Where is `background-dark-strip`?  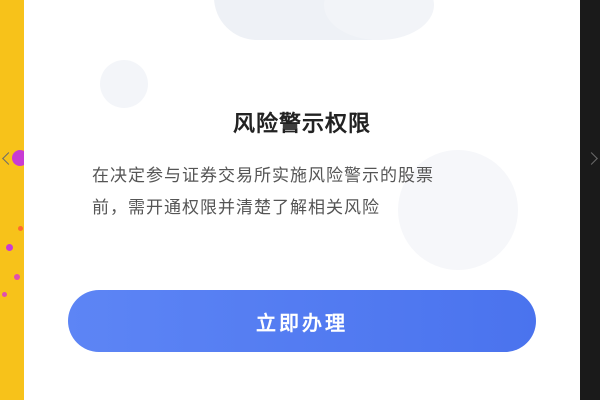 background-dark-strip is located at coordinates (590, 200).